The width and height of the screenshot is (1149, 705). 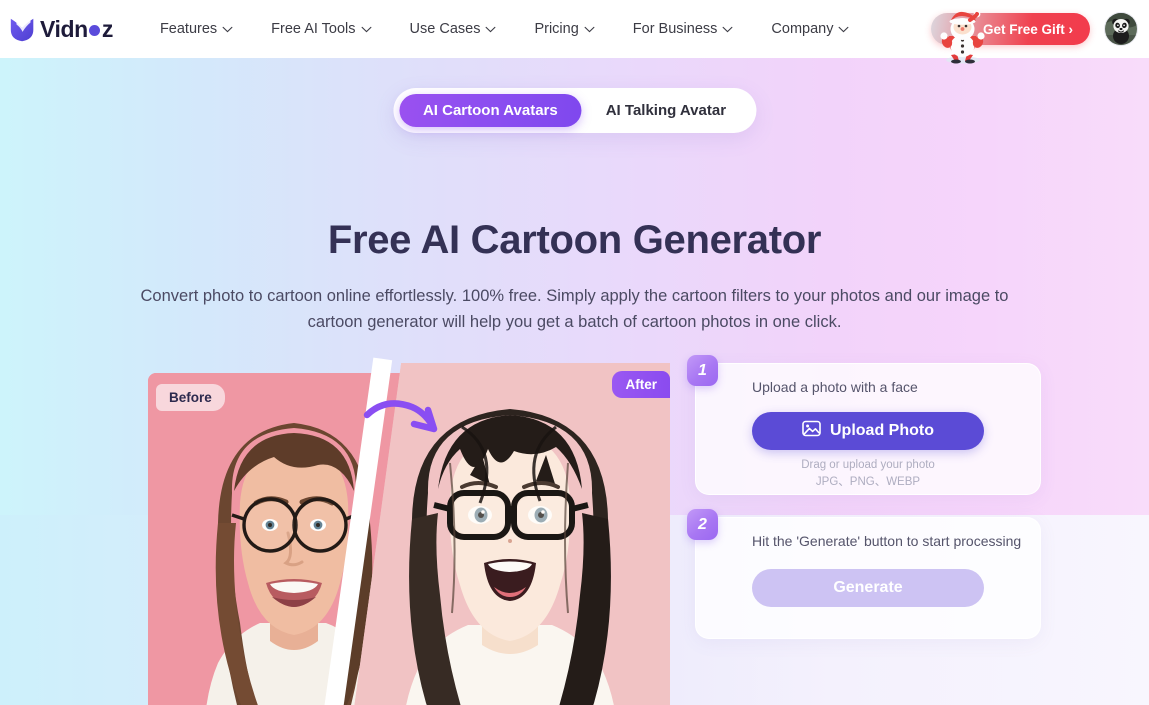 I want to click on mode-tab-switcher: AI Cartoon Avatars AI Talking Avatar, so click(x=574, y=110).